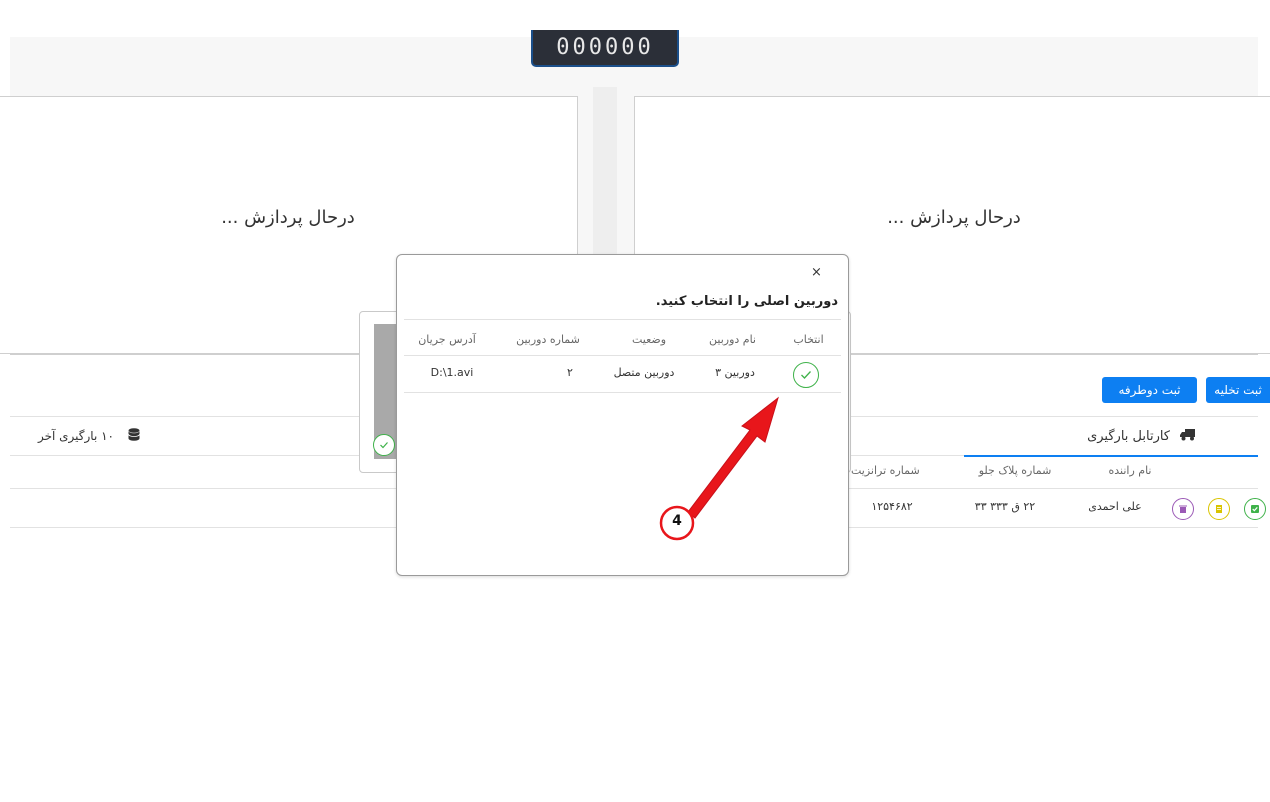 The width and height of the screenshot is (1270, 802). Describe the element at coordinates (134, 436) in the screenshot. I see `database-icon` at that location.